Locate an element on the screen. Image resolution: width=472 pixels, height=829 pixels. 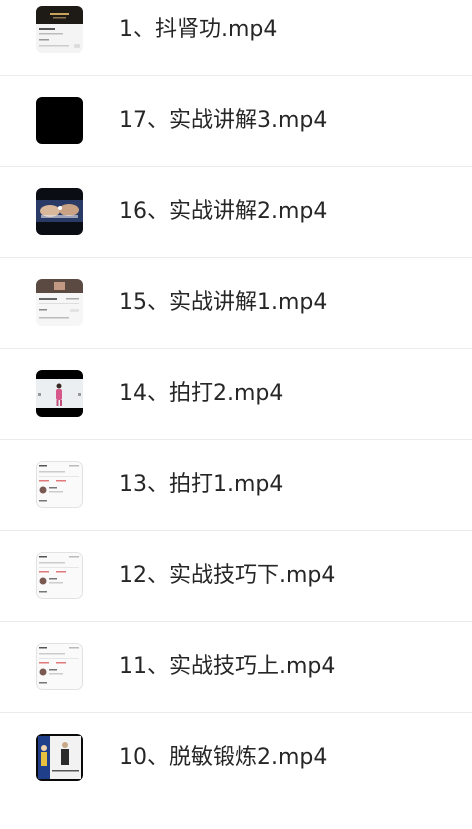
file-name: 12、实战技巧下.mp4 is located at coordinates (227, 575).